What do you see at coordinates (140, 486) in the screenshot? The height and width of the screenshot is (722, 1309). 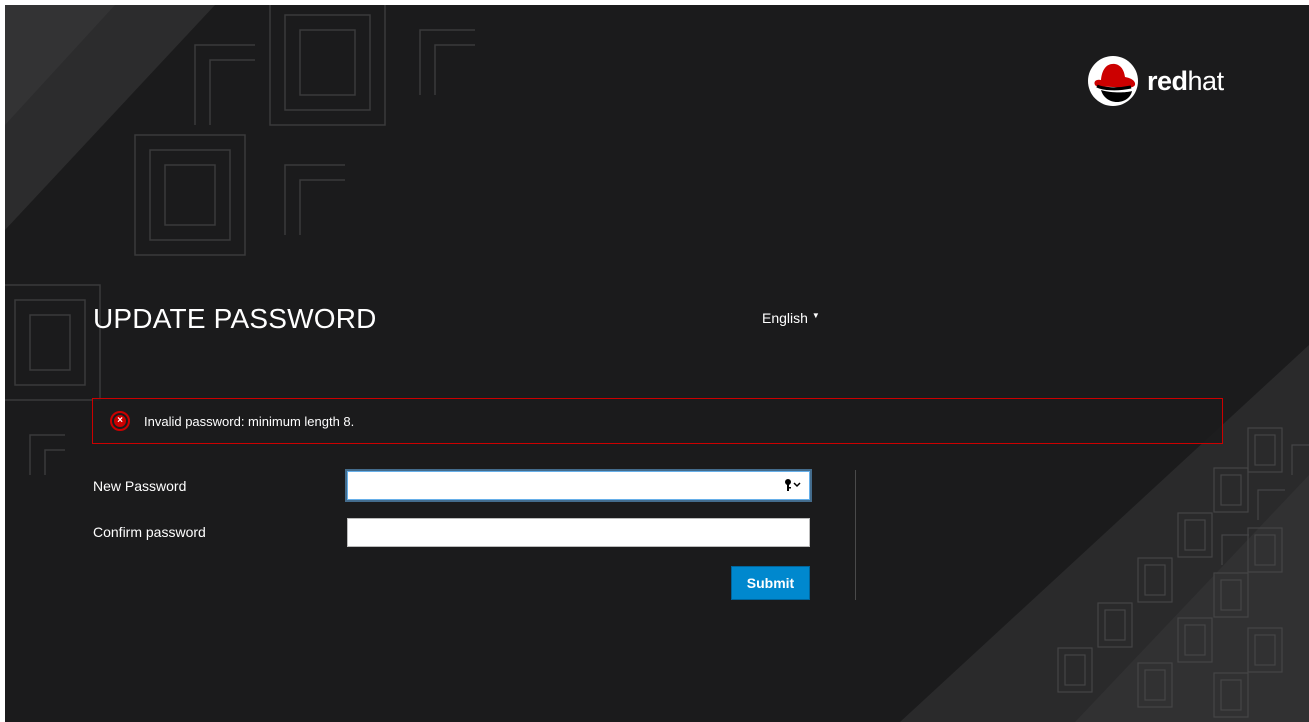 I see `new-password-label: New Password` at bounding box center [140, 486].